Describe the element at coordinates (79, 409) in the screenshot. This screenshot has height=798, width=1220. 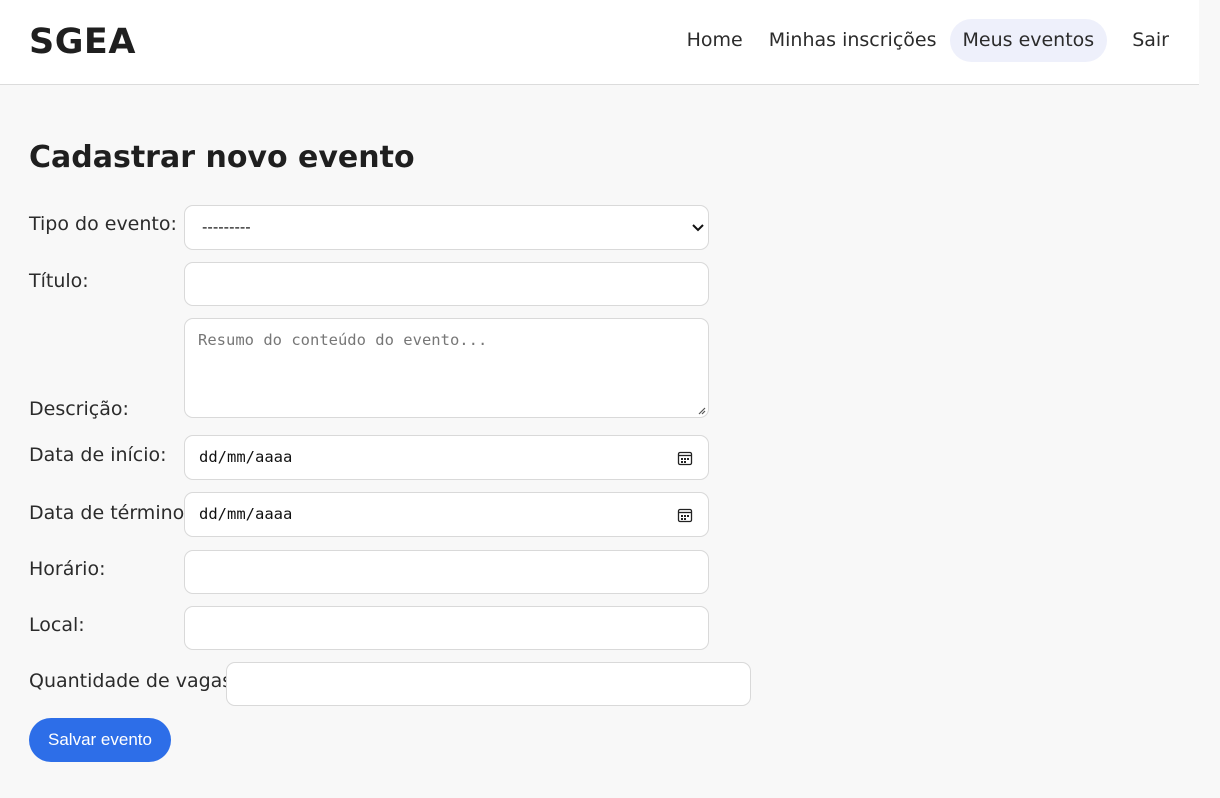
I see `descricao-label: Descrição:` at that location.